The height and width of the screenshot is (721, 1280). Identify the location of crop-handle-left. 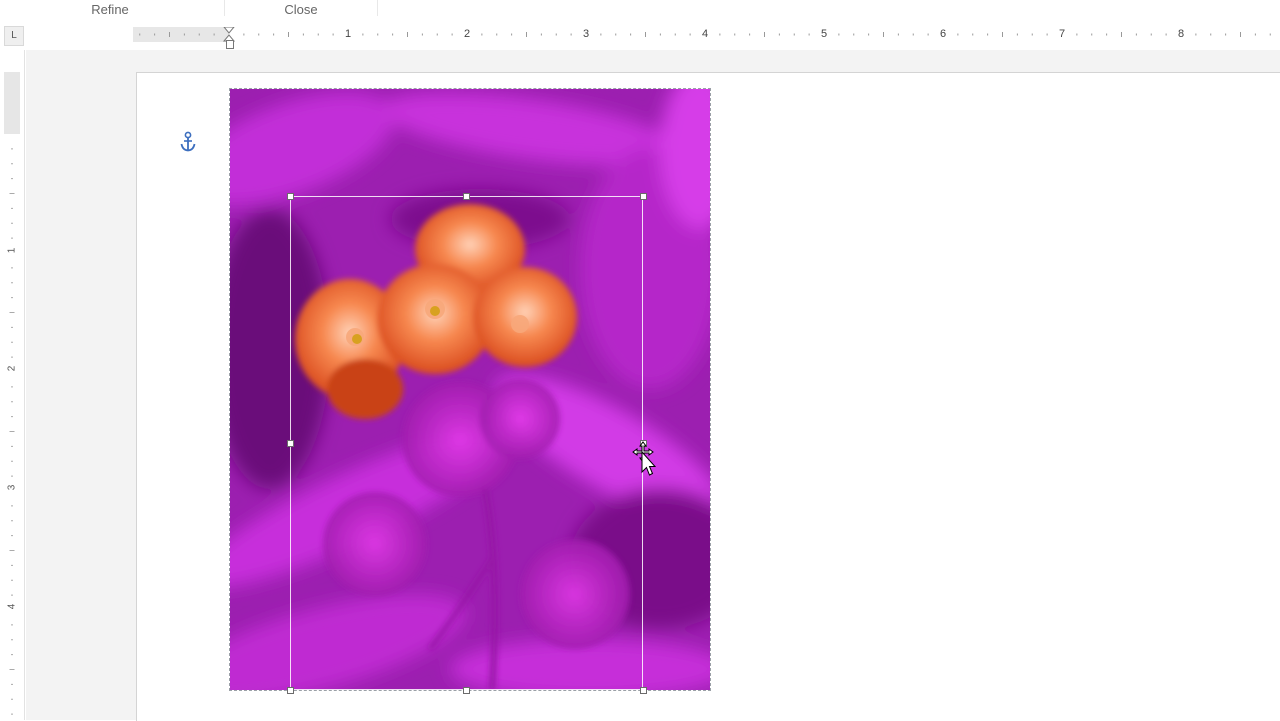
(290, 443).